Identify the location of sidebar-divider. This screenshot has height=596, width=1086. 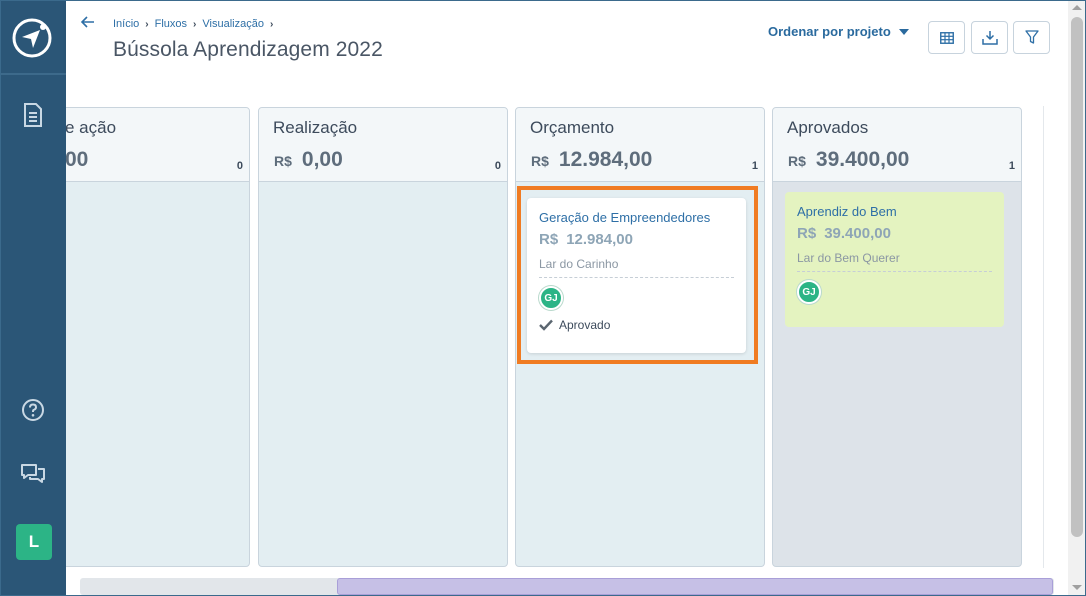
(33, 74).